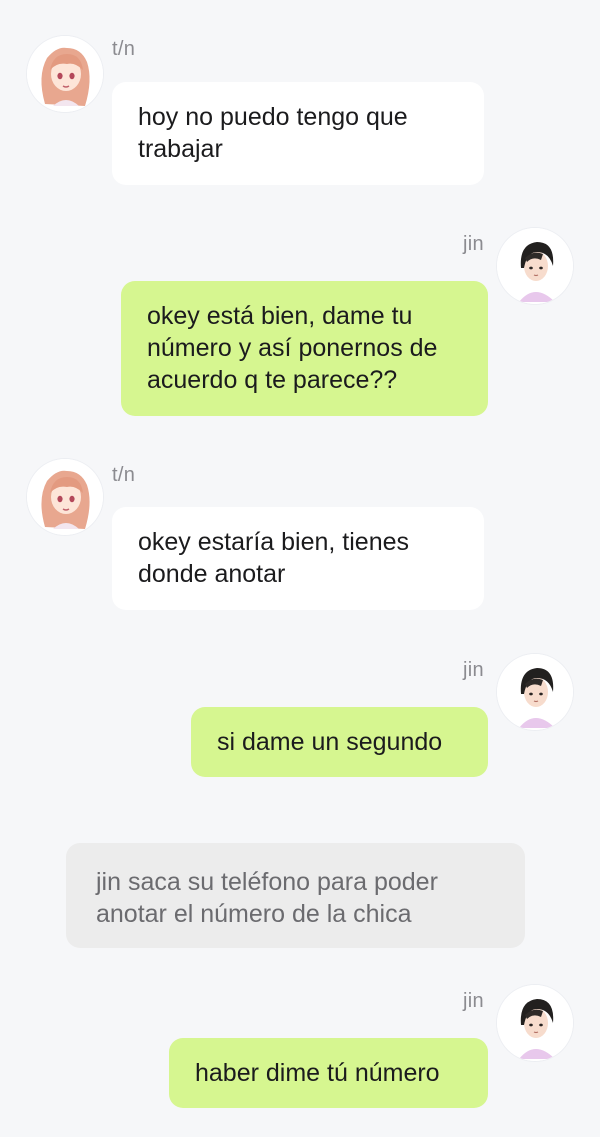  What do you see at coordinates (328, 1073) in the screenshot?
I see `message-bubble-outgoing: haber dime tú número` at bounding box center [328, 1073].